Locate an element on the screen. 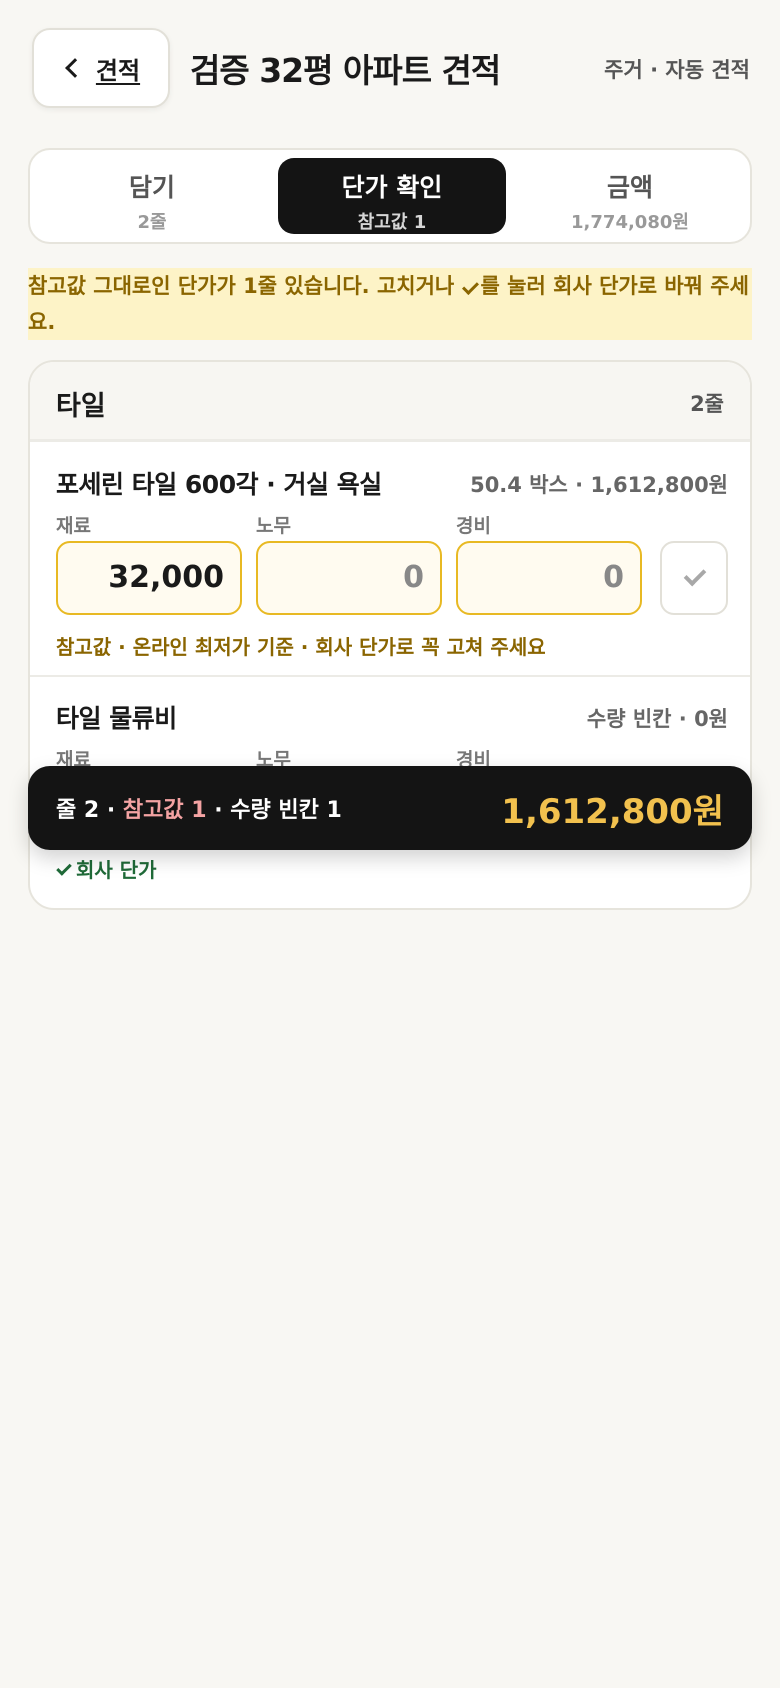 The width and height of the screenshot is (780, 1688). tab-amount: 금액 1,774,080원 is located at coordinates (630, 196).